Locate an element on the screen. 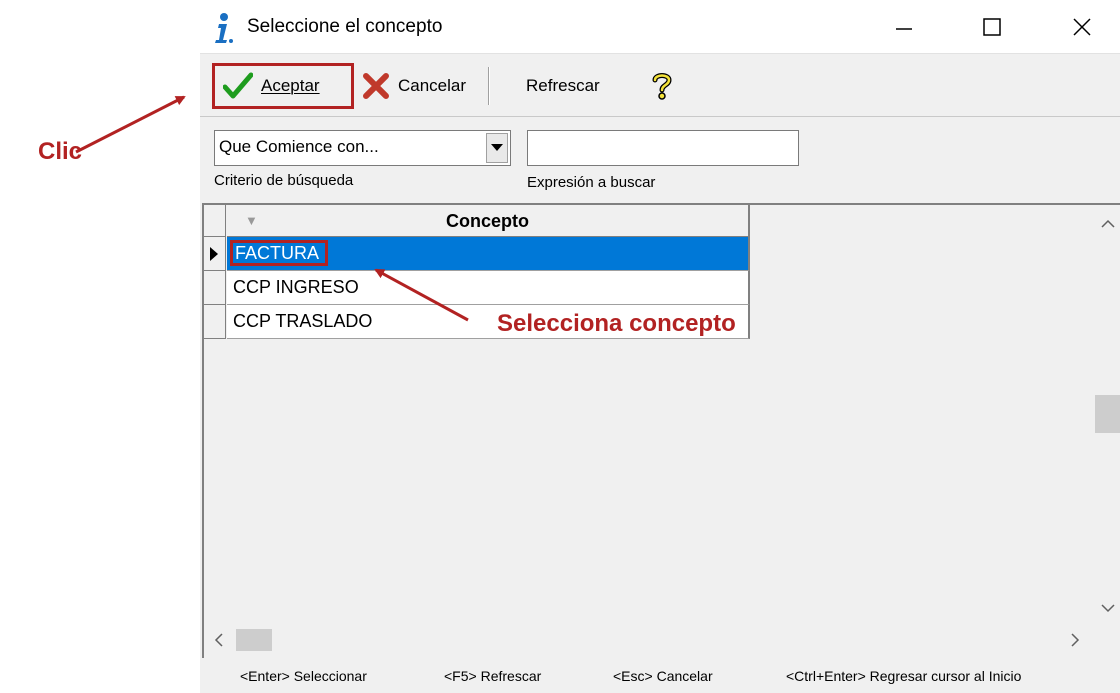 The image size is (1120, 693). scroll-right-button is located at coordinates (1075, 640).